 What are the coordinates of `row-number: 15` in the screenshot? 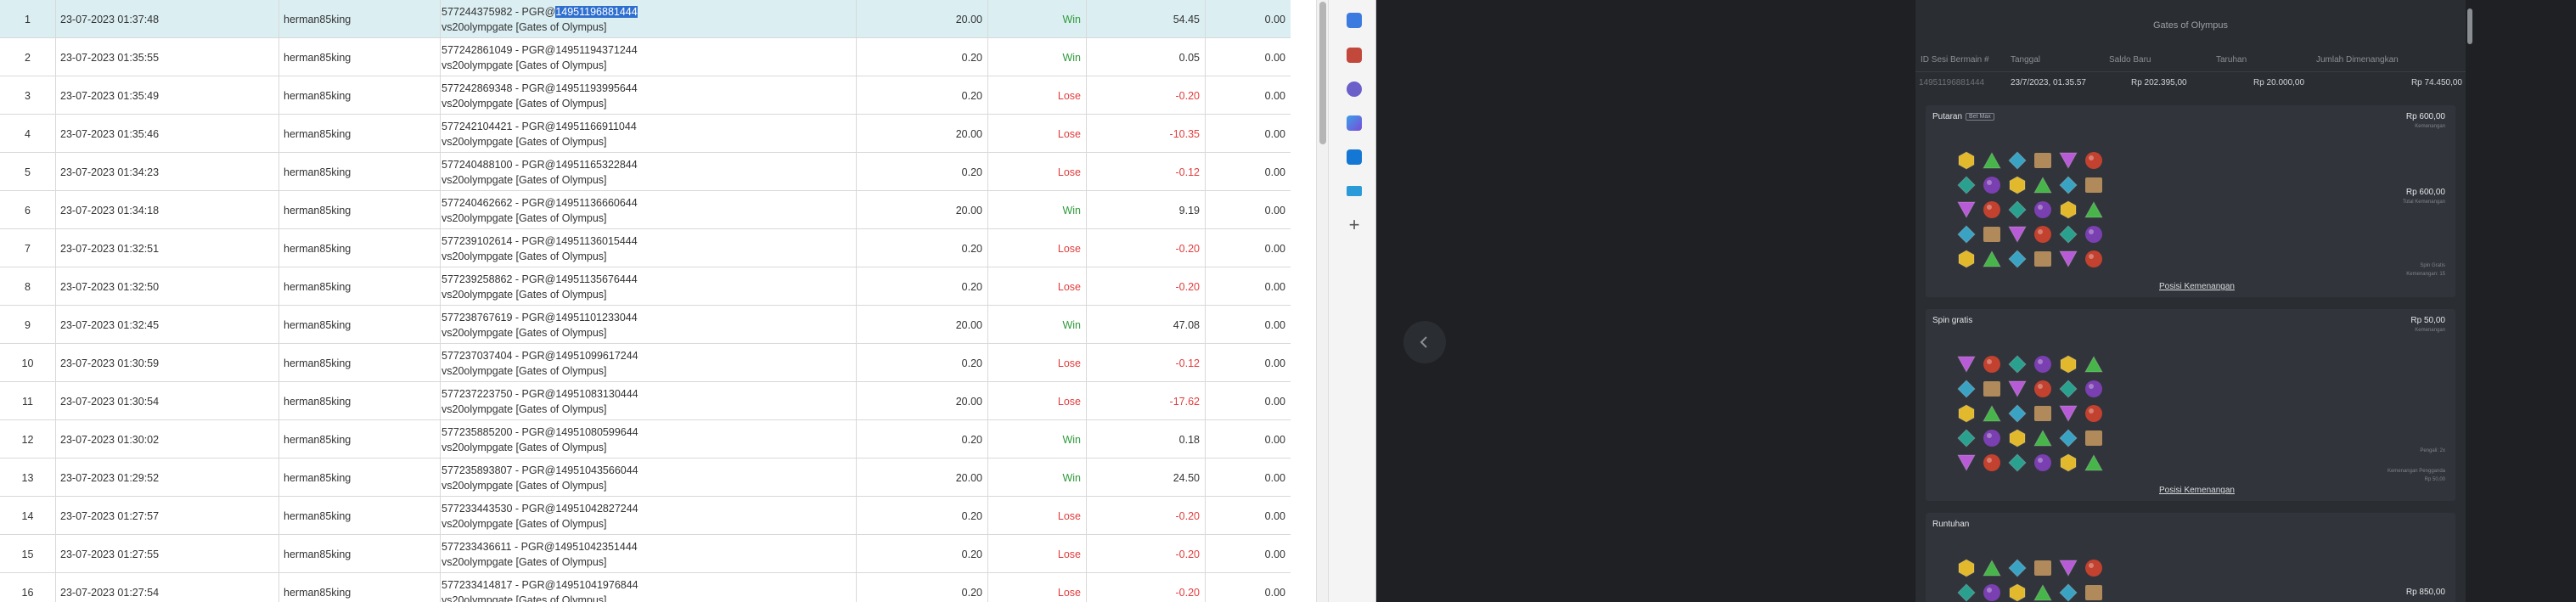 It's located at (28, 554).